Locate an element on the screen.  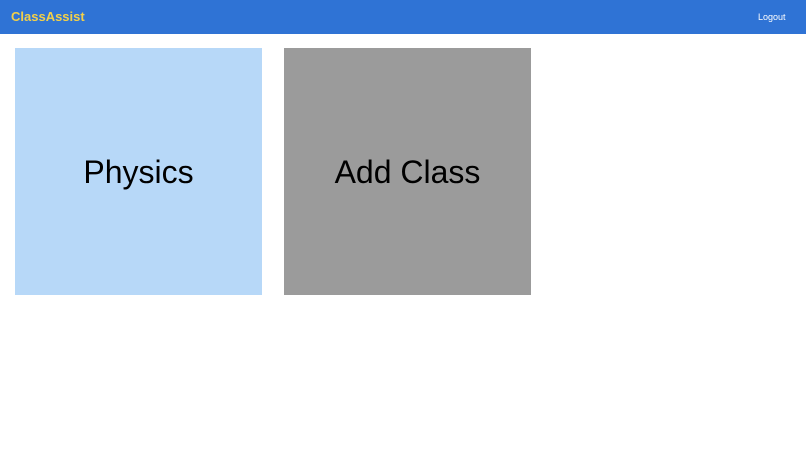
add-class-label: Add Class is located at coordinates (407, 171).